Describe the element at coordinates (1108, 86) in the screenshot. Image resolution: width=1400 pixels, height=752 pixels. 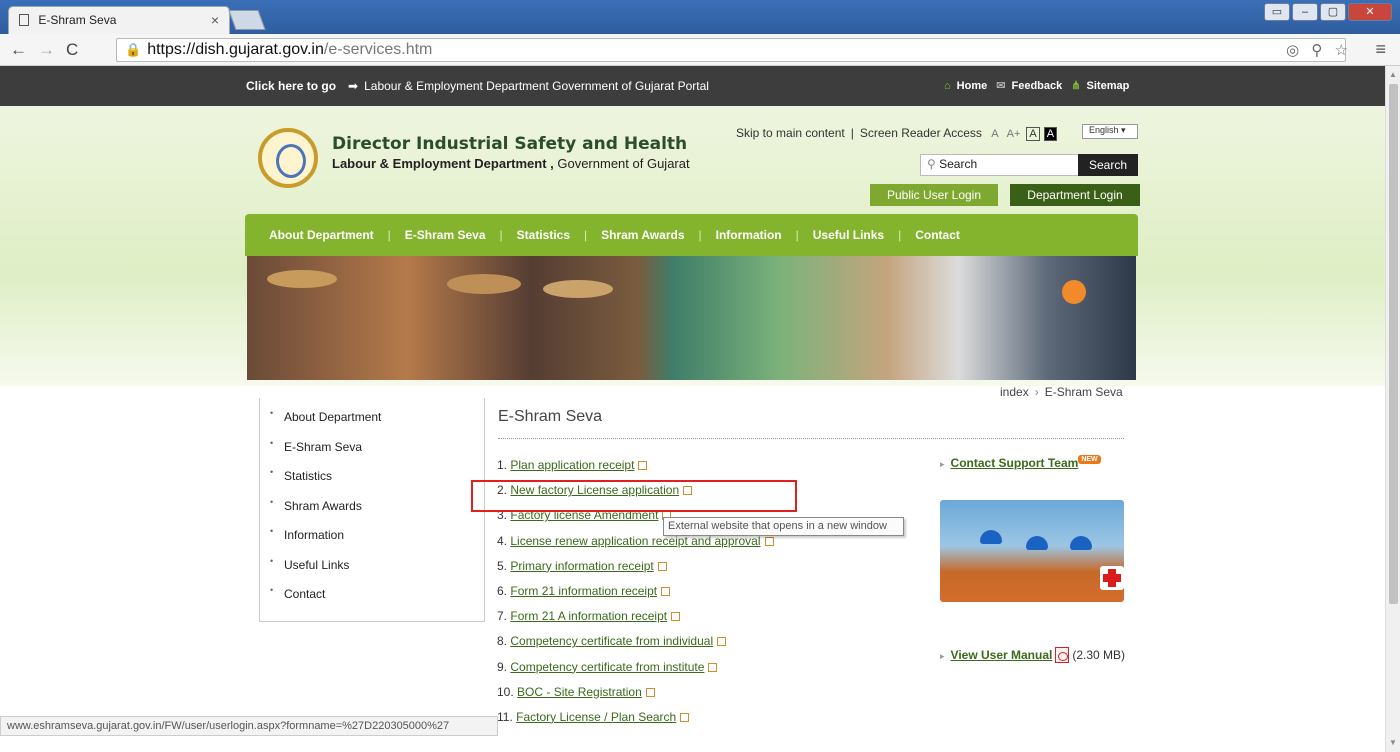
I see `sitemap-link: Sitemap` at that location.